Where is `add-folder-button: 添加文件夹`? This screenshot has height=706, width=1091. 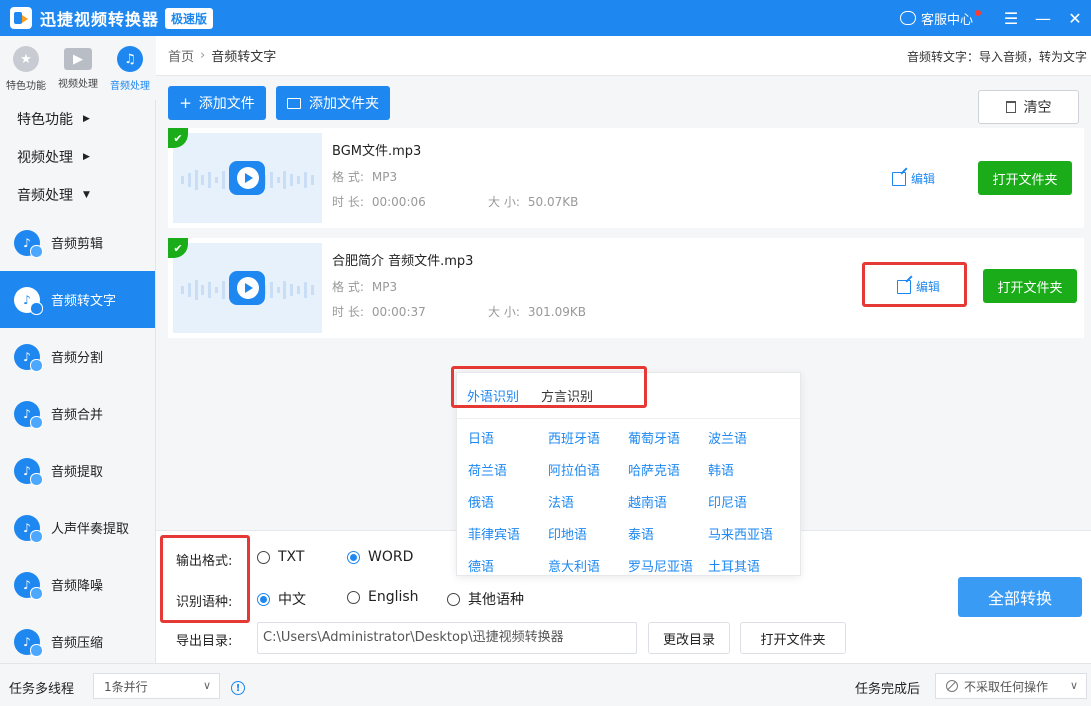
add-folder-button: 添加文件夹 is located at coordinates (333, 103).